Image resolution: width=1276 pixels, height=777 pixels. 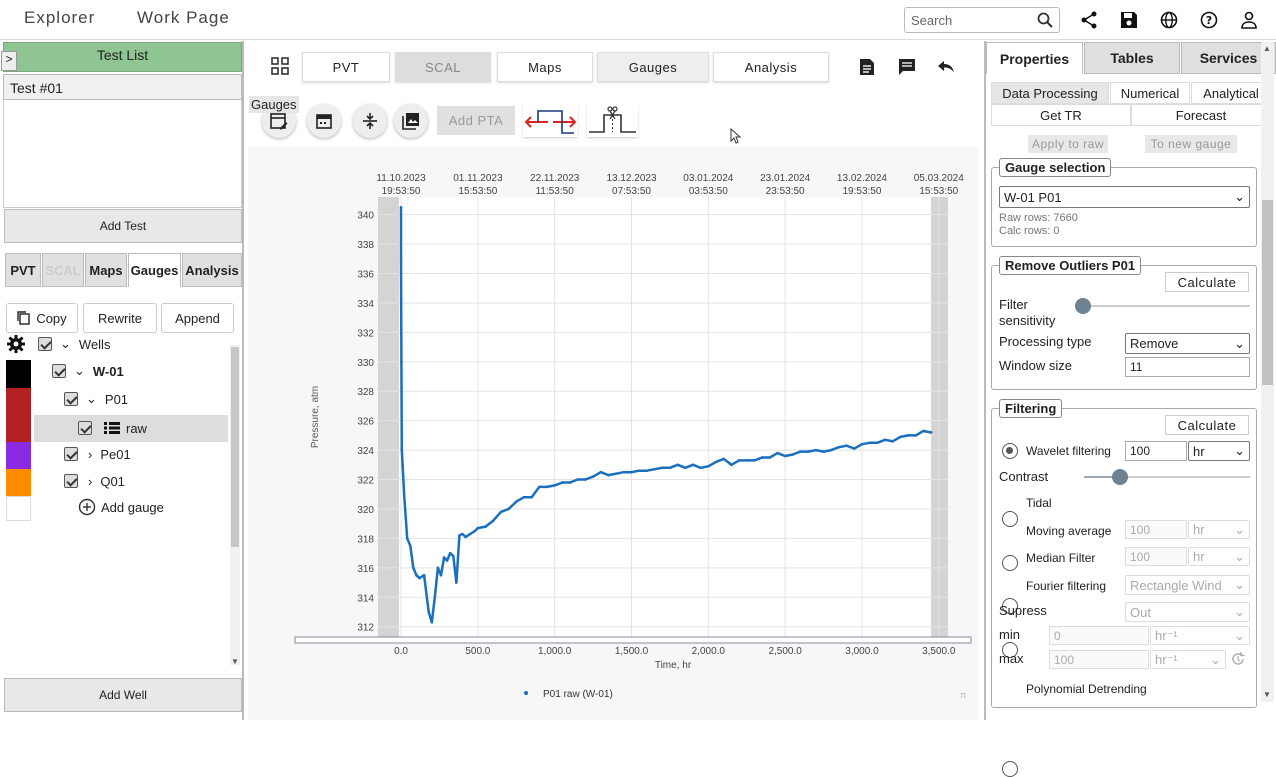 I want to click on tree-row-raw: raw, so click(x=153, y=428).